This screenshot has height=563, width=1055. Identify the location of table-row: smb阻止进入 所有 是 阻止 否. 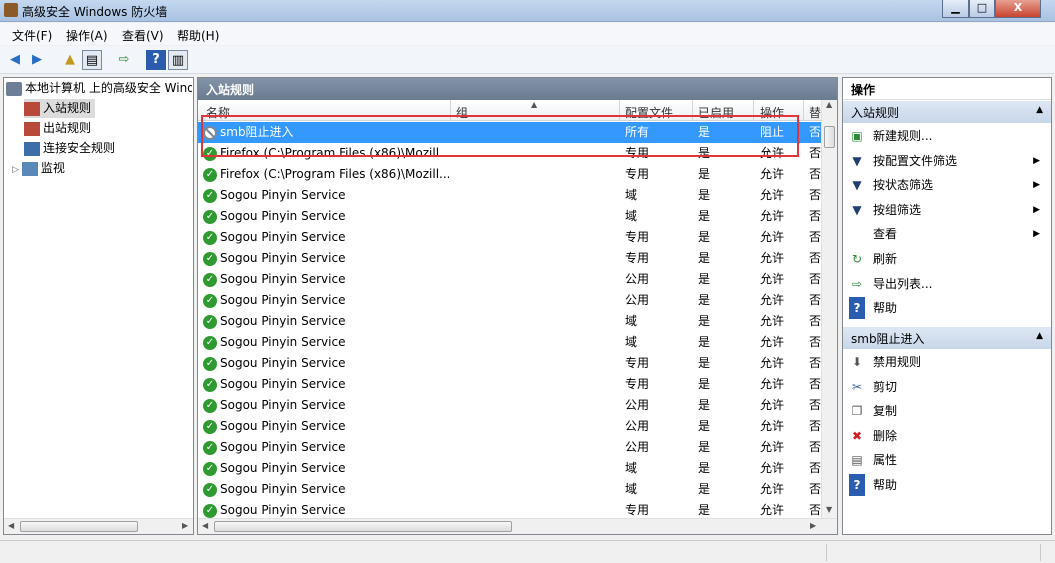
(509, 132).